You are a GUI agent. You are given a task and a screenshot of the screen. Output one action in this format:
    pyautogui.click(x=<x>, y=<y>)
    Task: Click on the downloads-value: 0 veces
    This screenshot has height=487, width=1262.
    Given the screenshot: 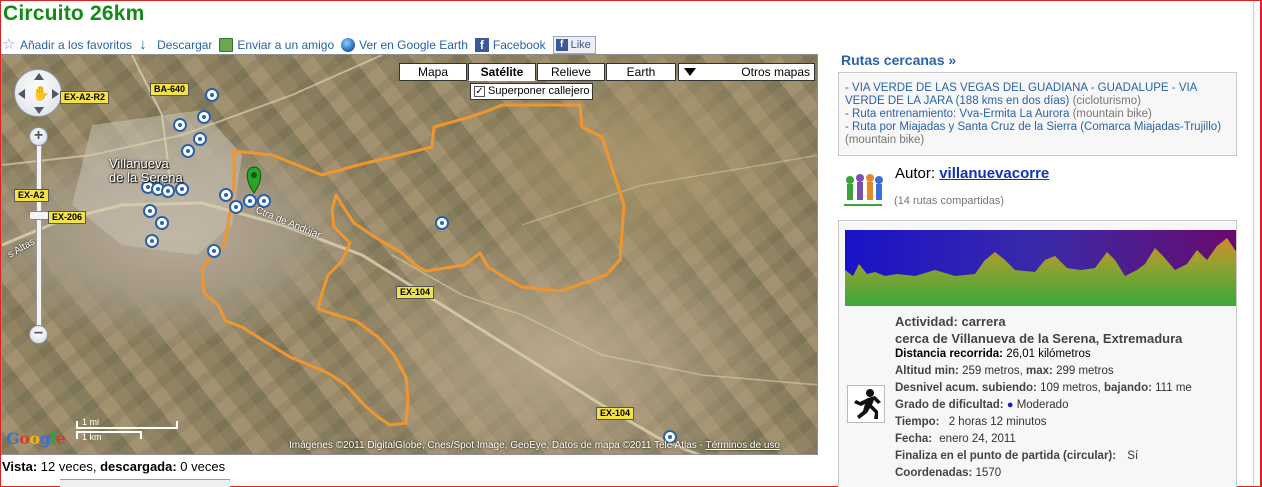 What is the action you would take?
    pyautogui.click(x=203, y=466)
    